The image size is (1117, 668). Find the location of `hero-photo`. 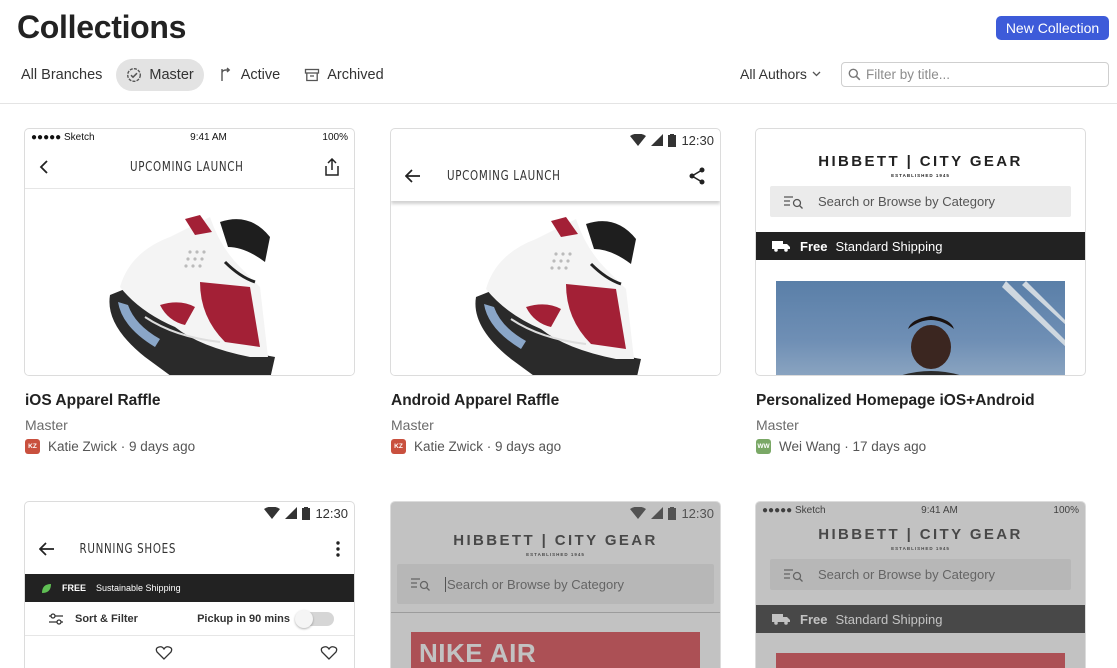

hero-photo is located at coordinates (920, 328).